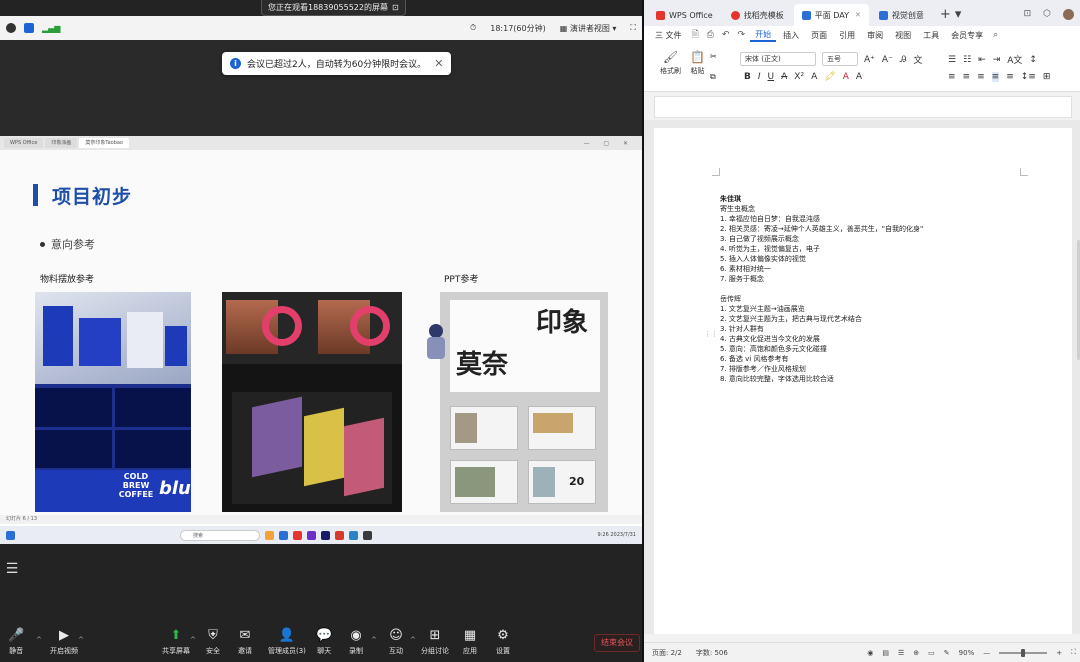 This screenshot has height=662, width=1080. What do you see at coordinates (1047, 14) in the screenshot?
I see `cube-icon: ⬡` at bounding box center [1047, 14].